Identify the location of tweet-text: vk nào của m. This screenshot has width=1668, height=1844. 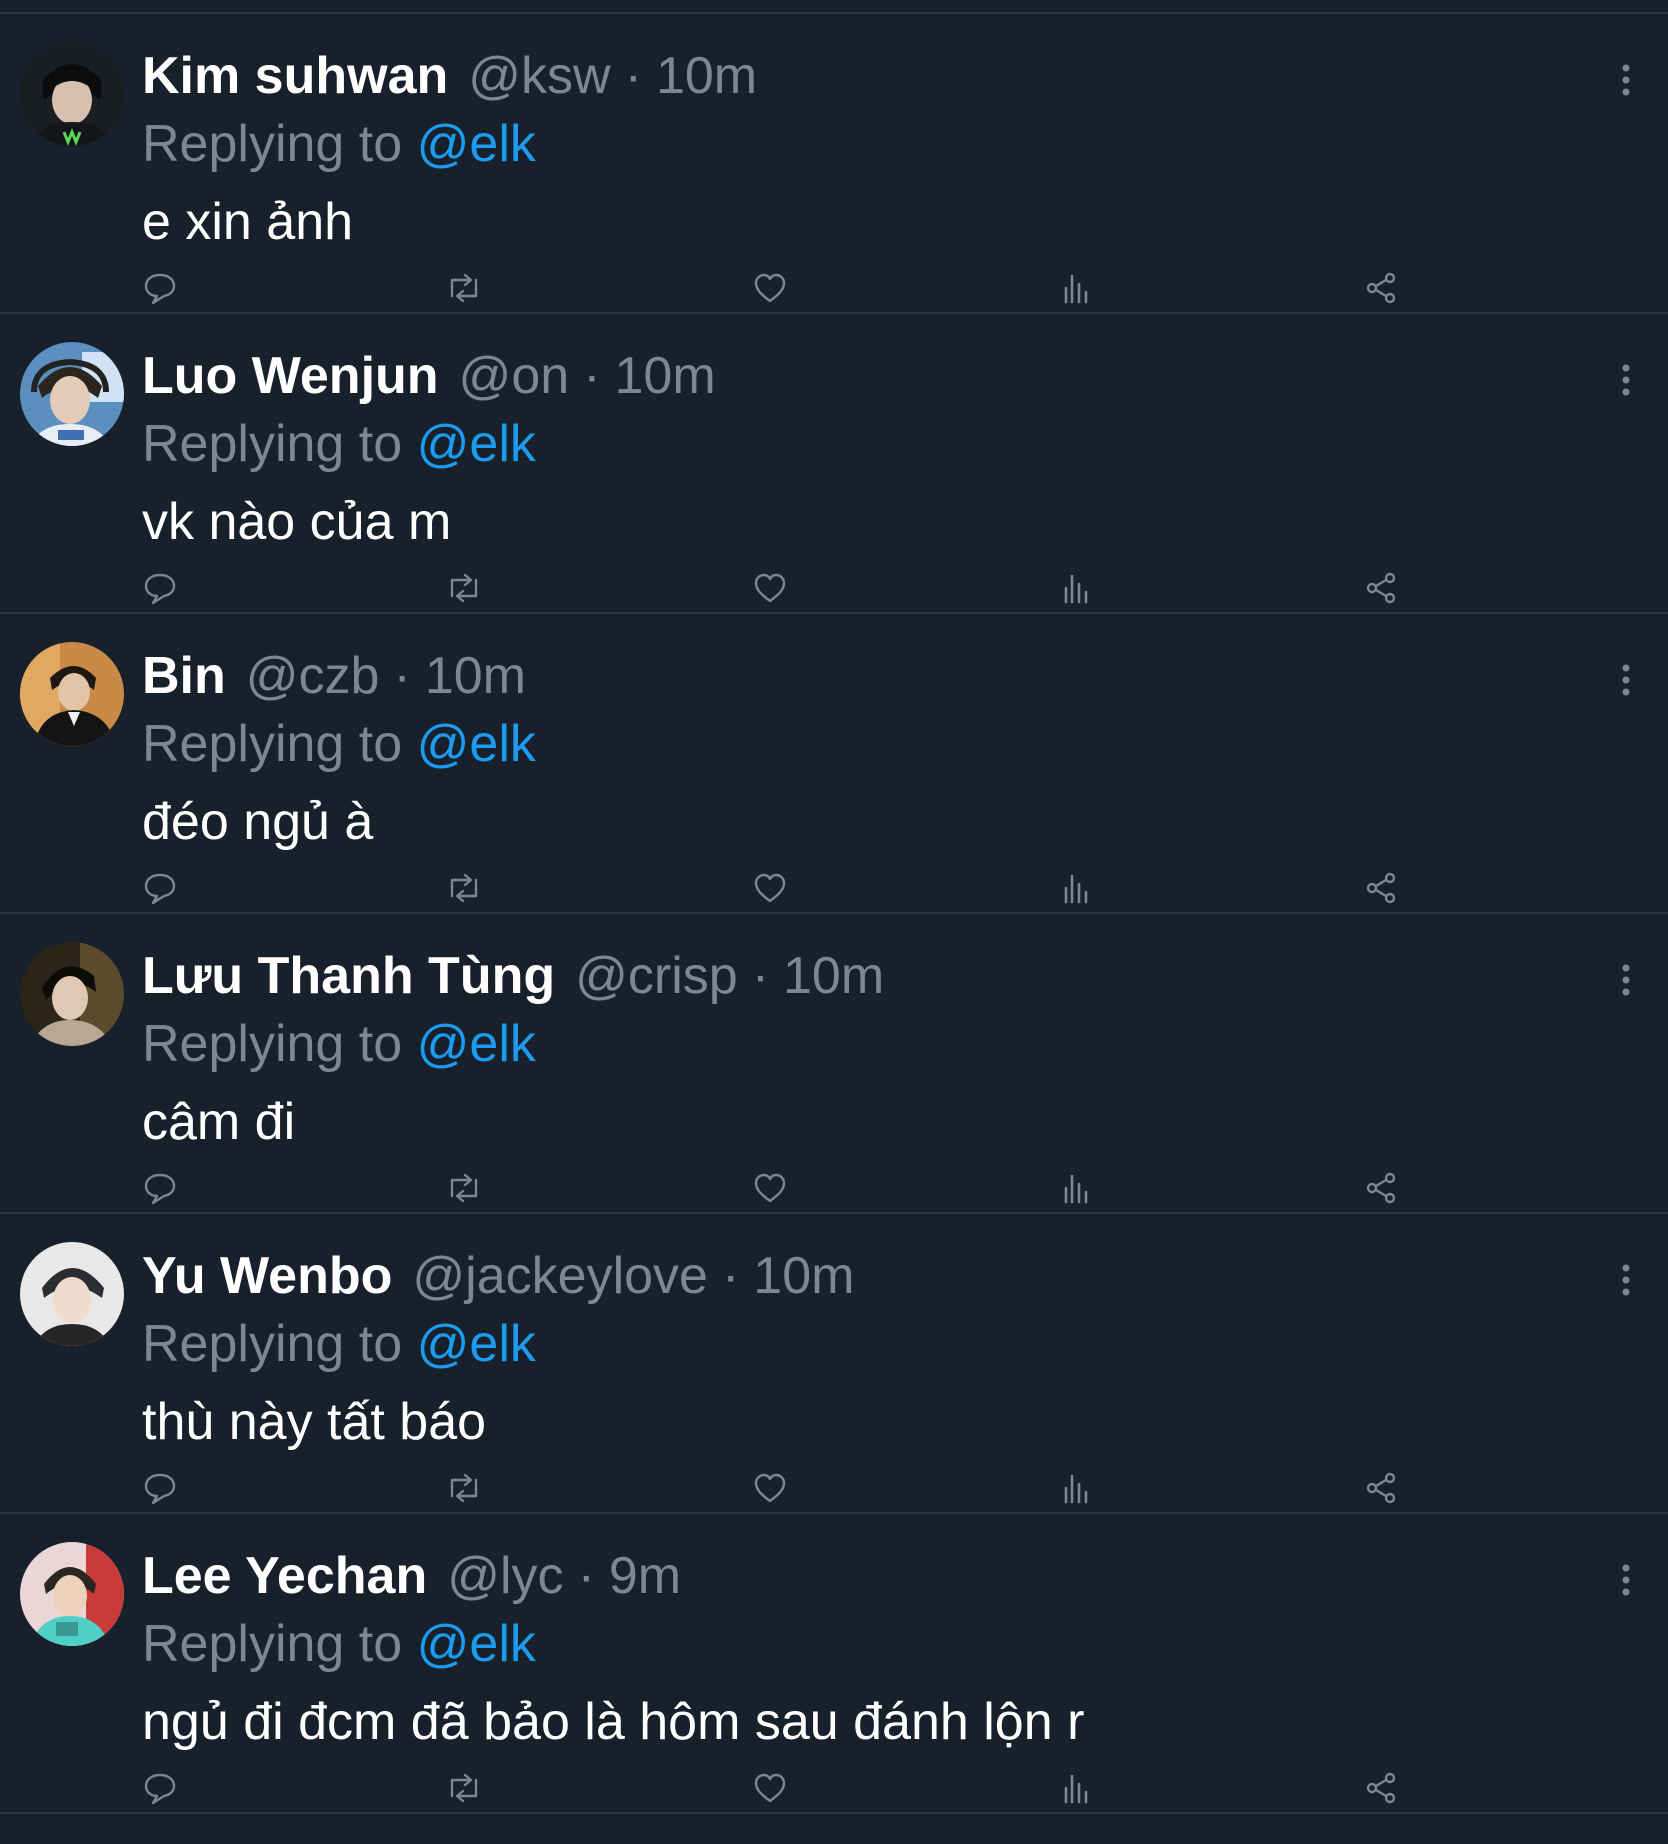
(297, 522).